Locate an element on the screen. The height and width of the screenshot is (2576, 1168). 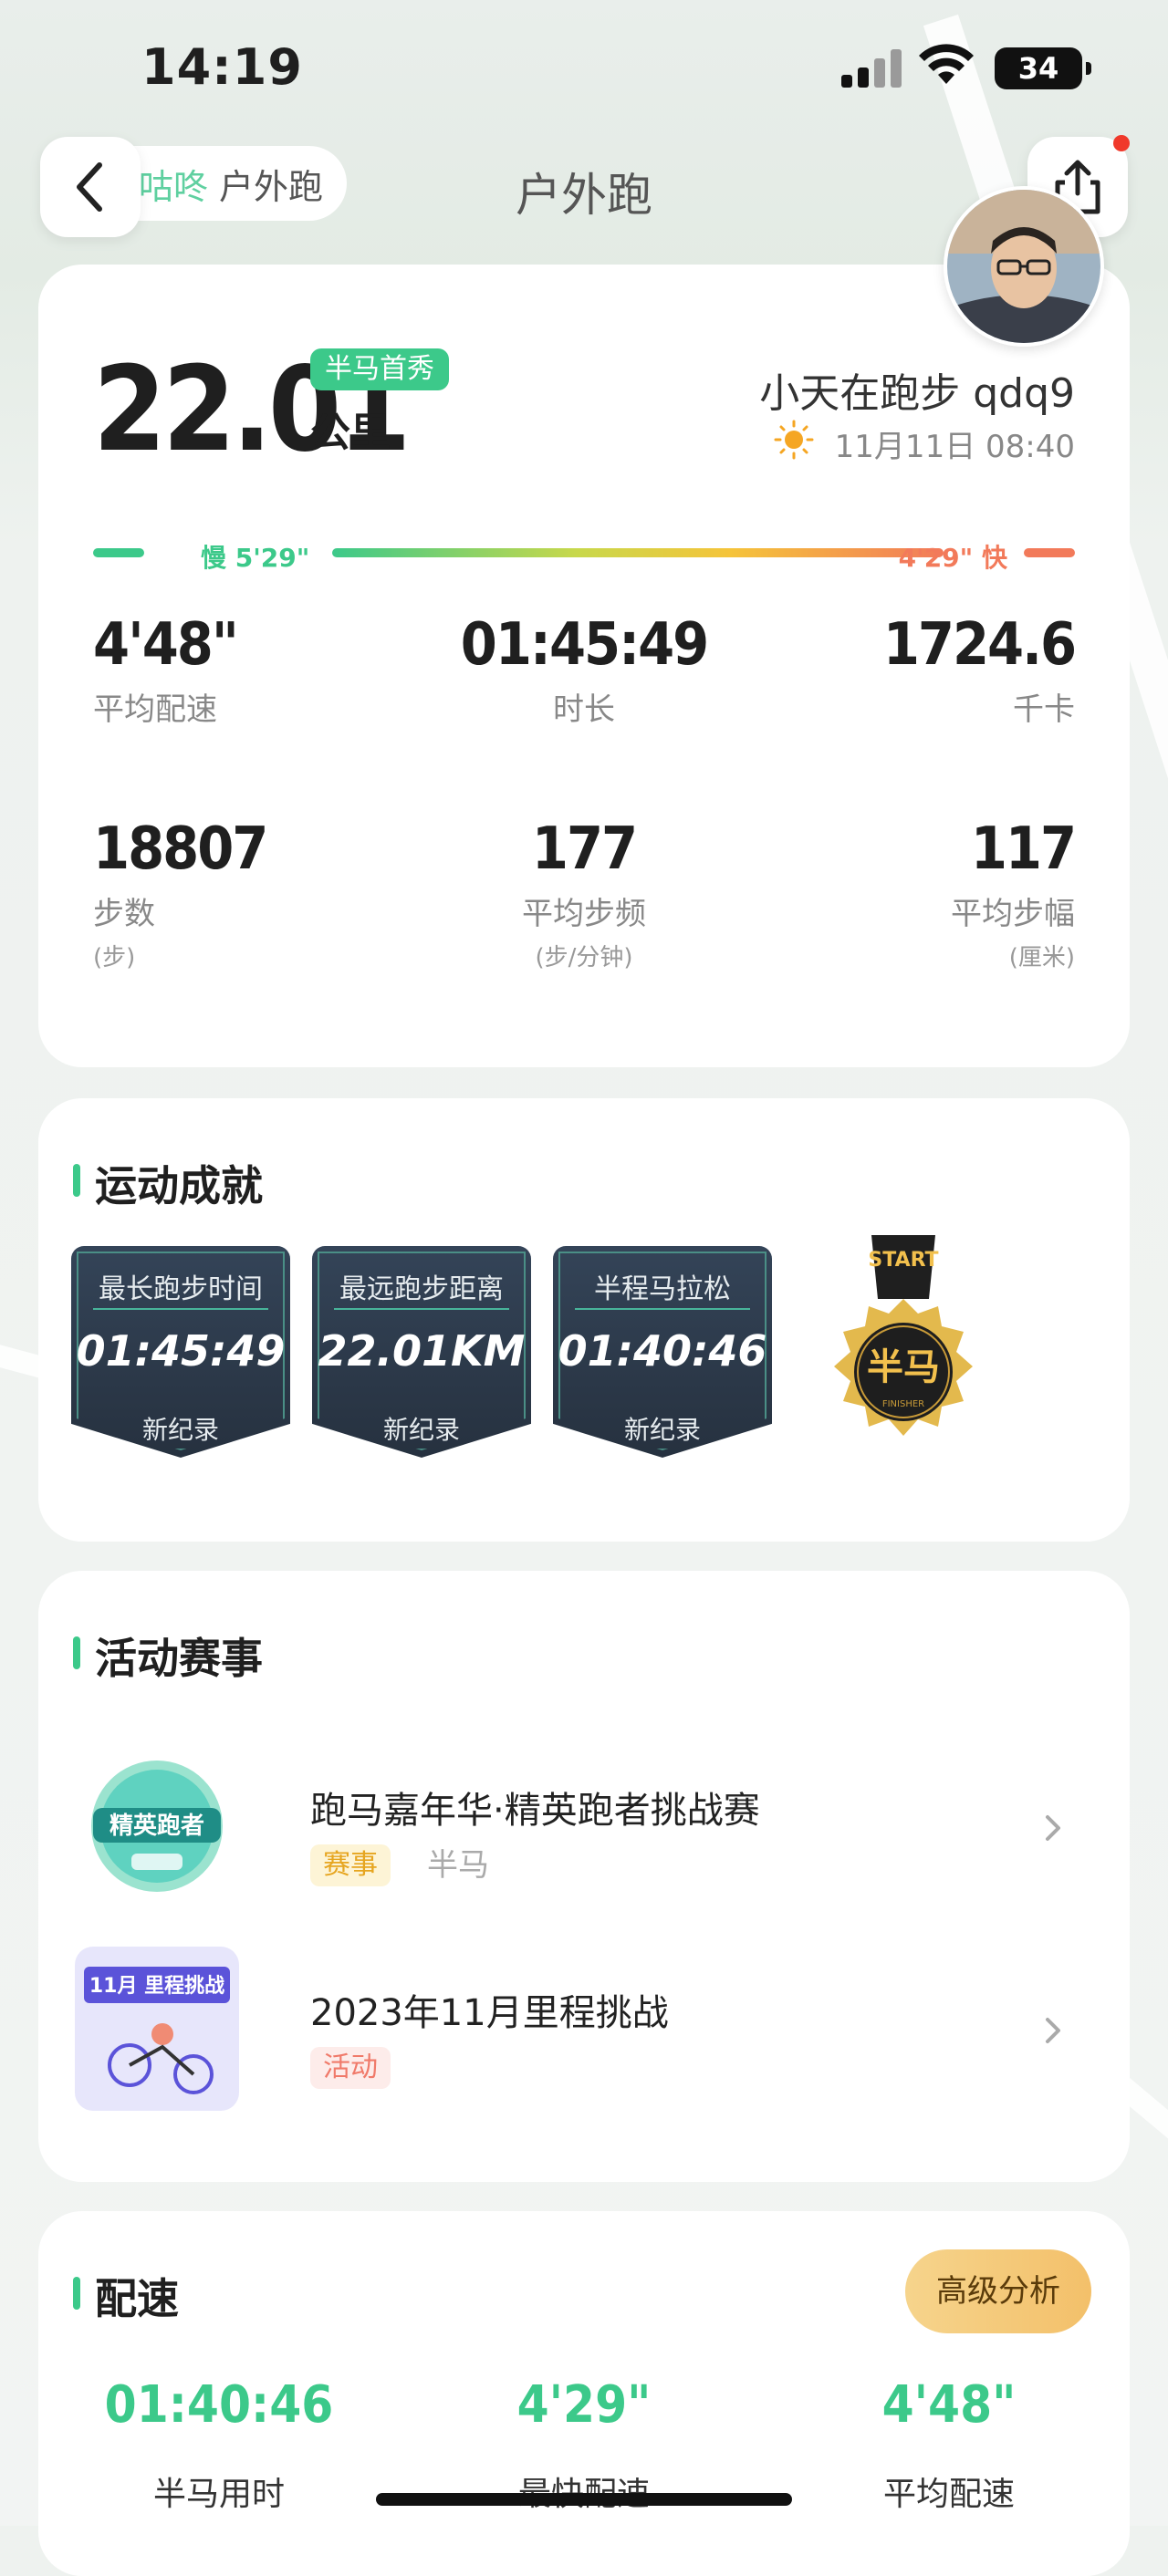
achievement-badge: 最远跑步距离 22.01KM 新纪录 is located at coordinates (421, 1352).